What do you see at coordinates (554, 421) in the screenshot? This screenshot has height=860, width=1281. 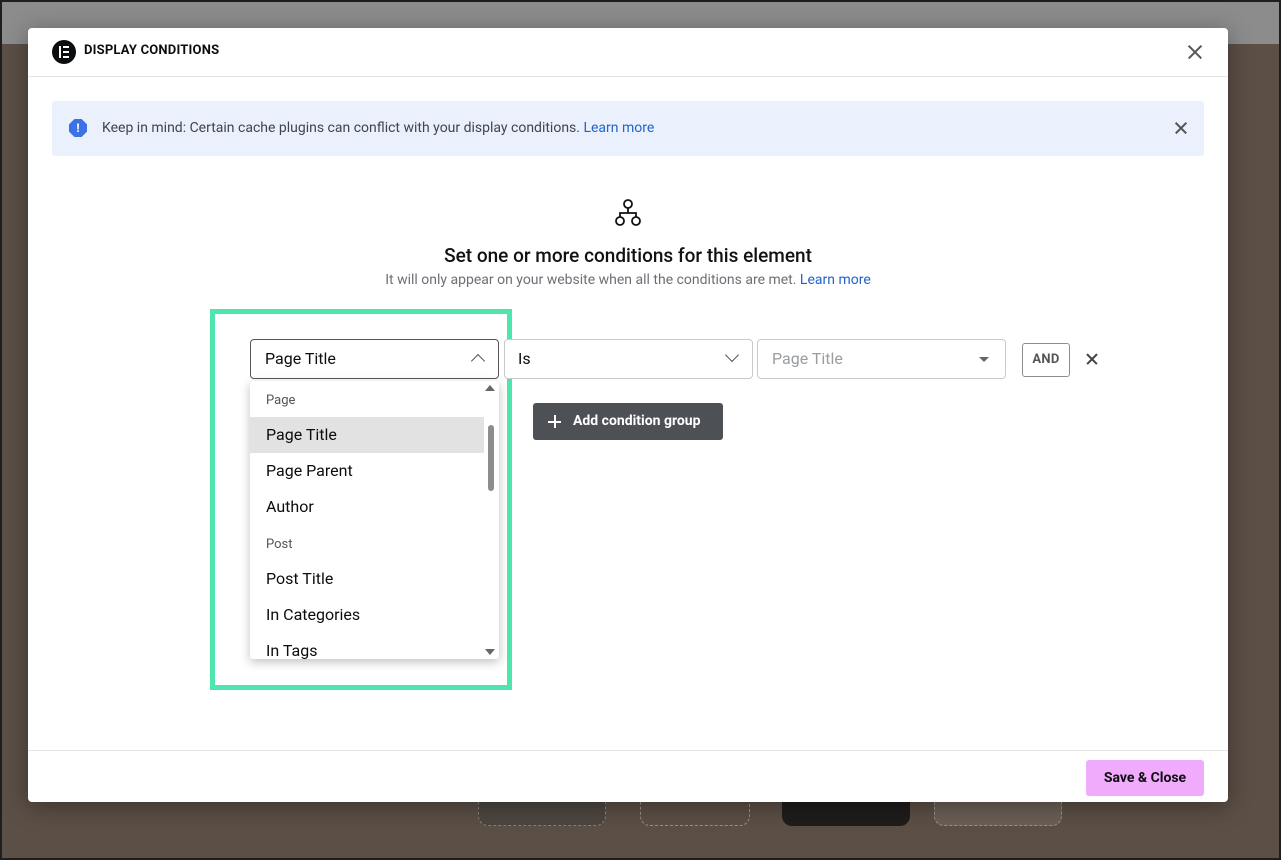 I see `plus-icon` at bounding box center [554, 421].